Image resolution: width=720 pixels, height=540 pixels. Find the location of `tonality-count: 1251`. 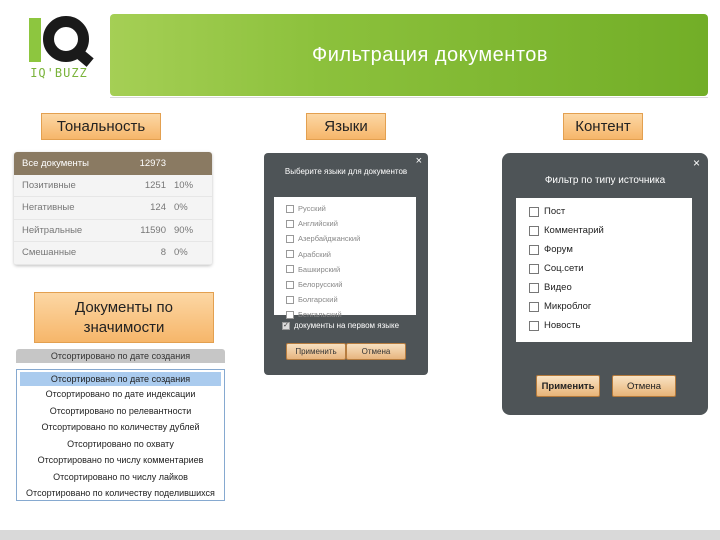

tonality-count: 1251 is located at coordinates (155, 185).